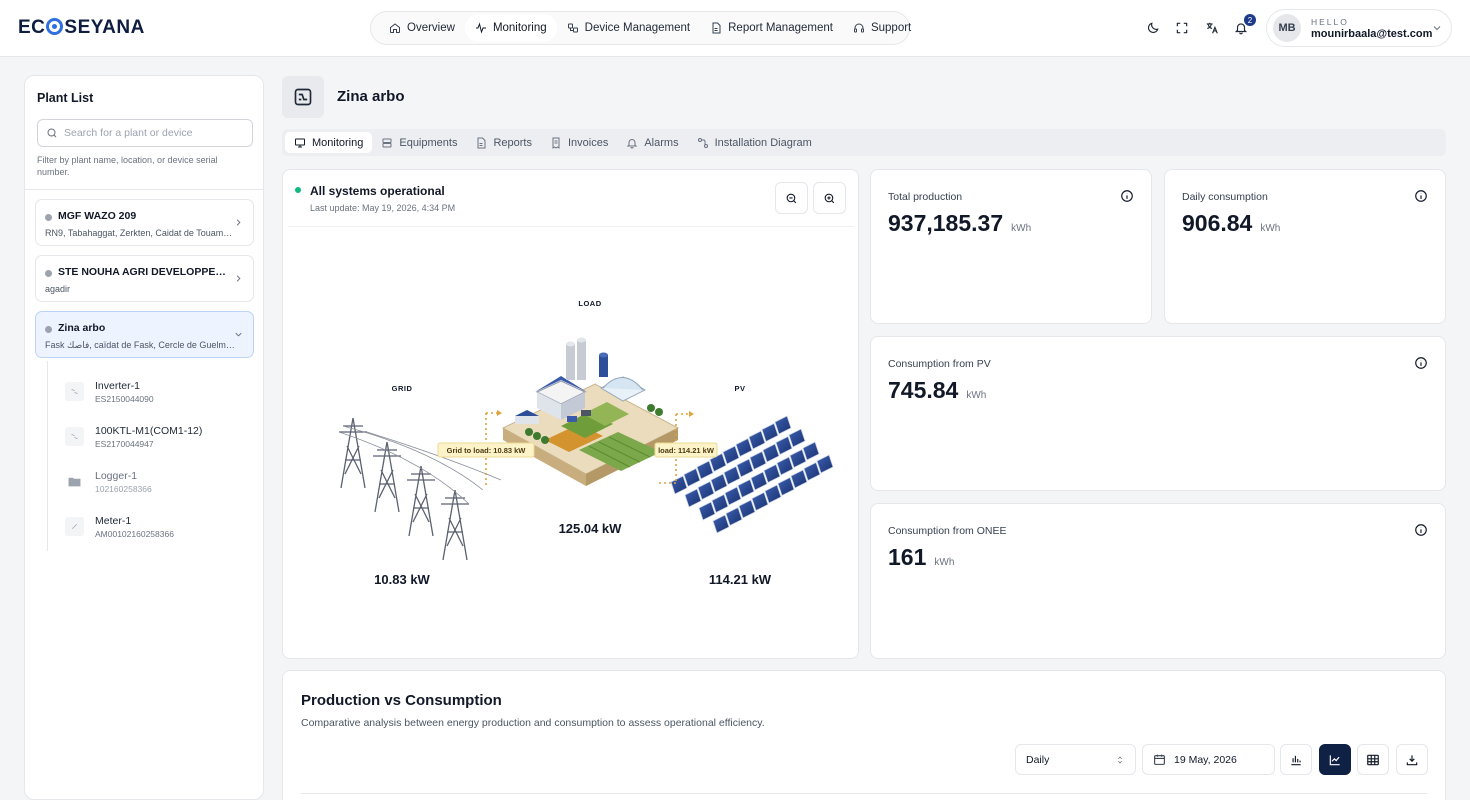 This screenshot has height=800, width=1470. What do you see at coordinates (1225, 197) in the screenshot?
I see `kpi-label: Daily consumption` at bounding box center [1225, 197].